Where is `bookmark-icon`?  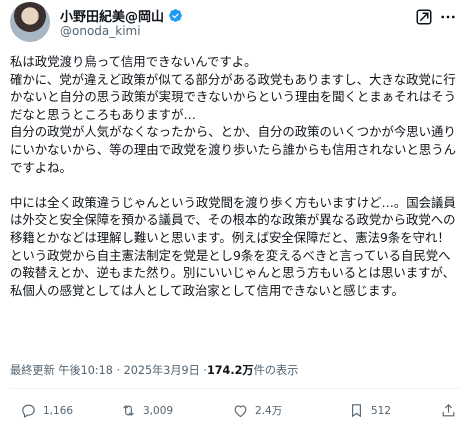 bookmark-icon is located at coordinates (356, 411).